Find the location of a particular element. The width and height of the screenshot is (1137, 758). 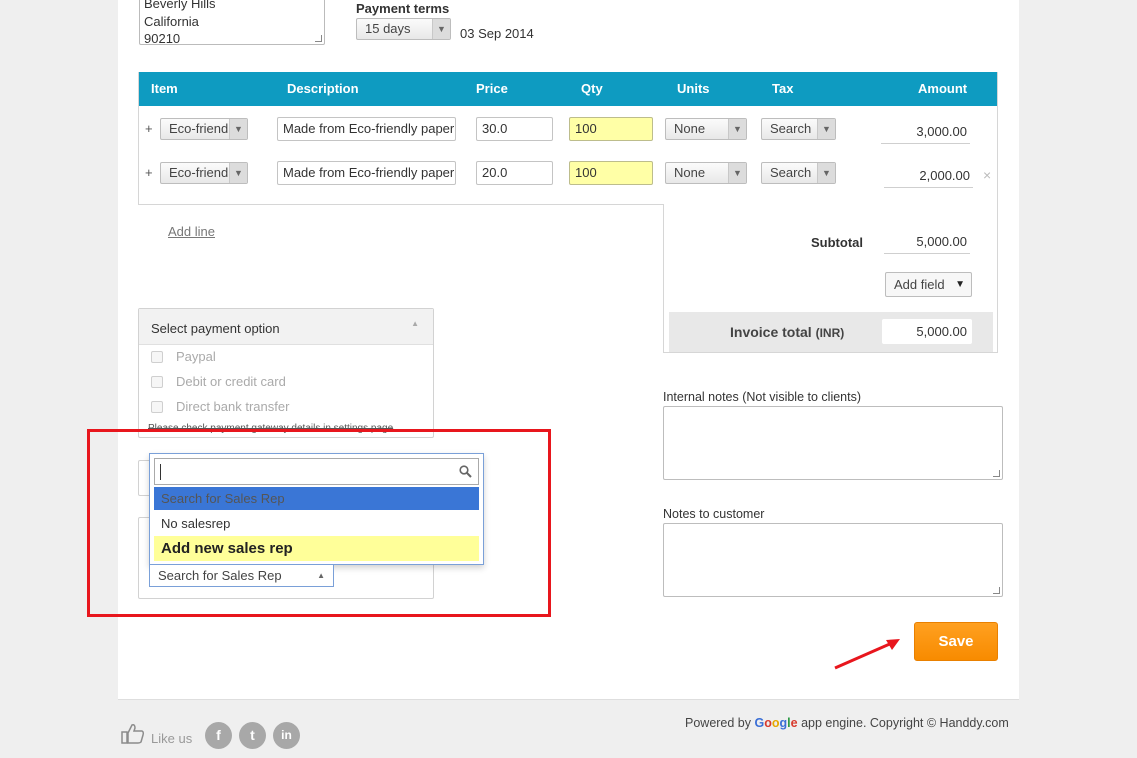

payment-terms-select: 15 days ▼ is located at coordinates (403, 29).